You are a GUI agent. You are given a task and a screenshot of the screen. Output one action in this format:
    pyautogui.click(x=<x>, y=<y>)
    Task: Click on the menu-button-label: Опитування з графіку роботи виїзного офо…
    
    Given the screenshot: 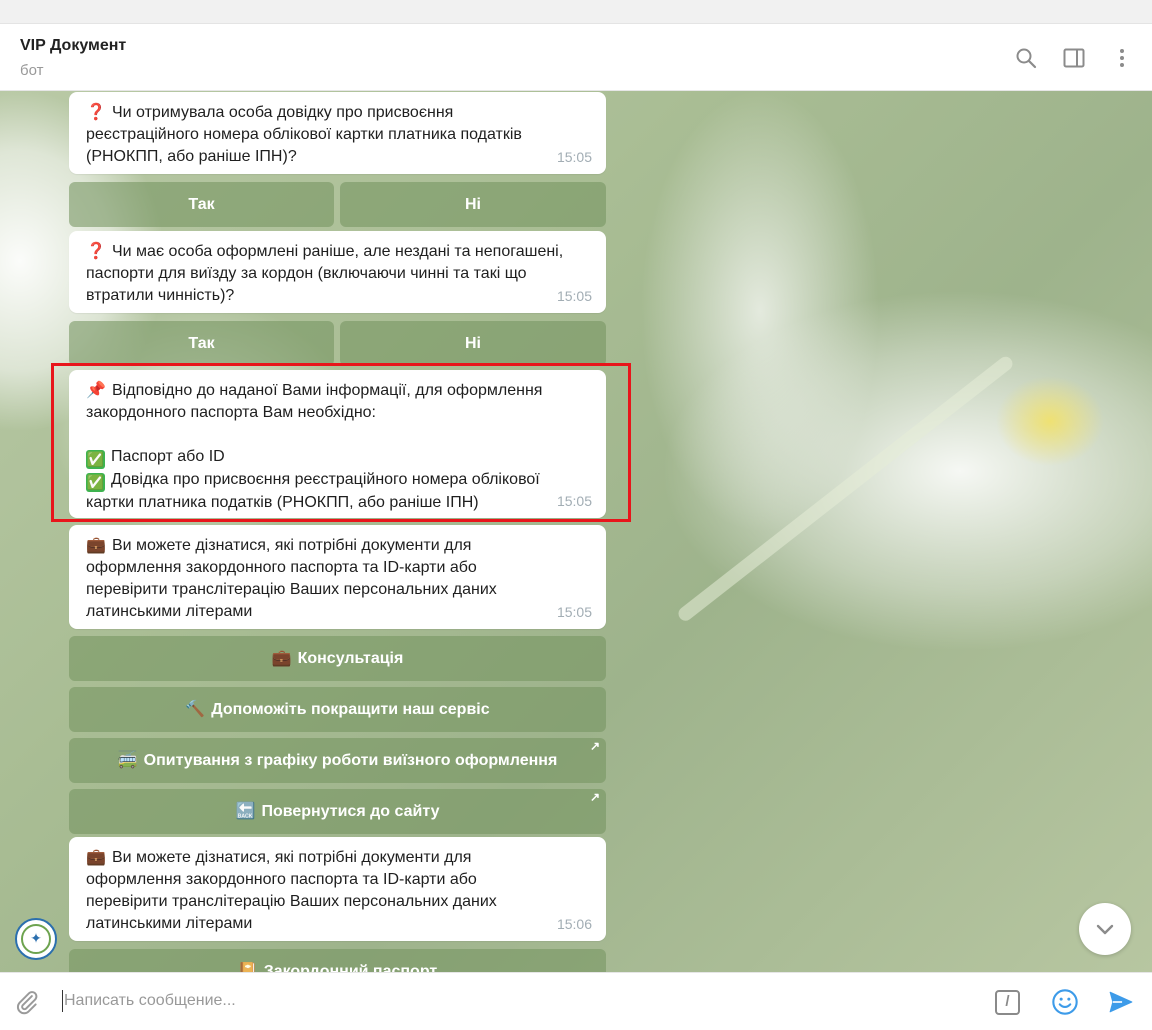 What is the action you would take?
    pyautogui.click(x=350, y=760)
    